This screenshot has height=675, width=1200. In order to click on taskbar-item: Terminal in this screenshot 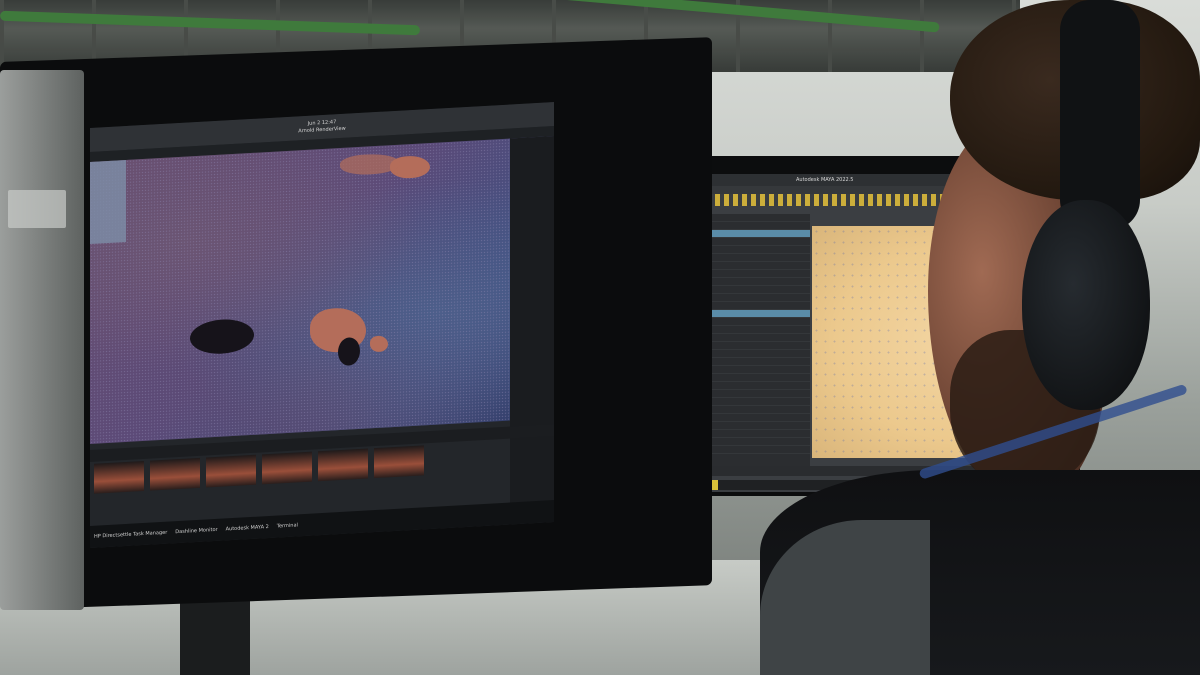, I will do `click(287, 526)`.